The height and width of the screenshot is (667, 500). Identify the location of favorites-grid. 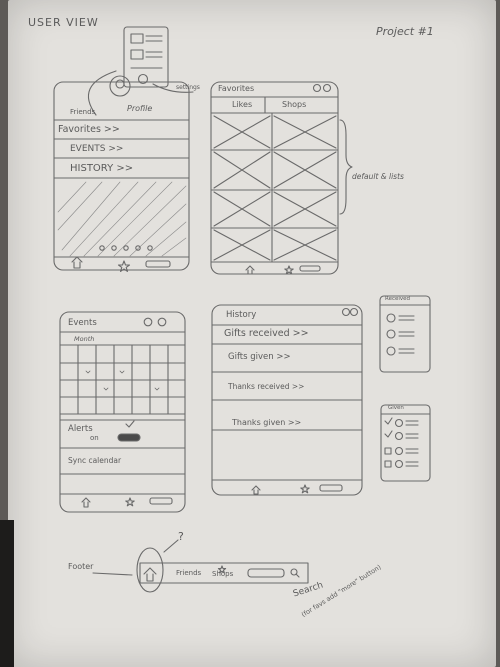
(274, 187).